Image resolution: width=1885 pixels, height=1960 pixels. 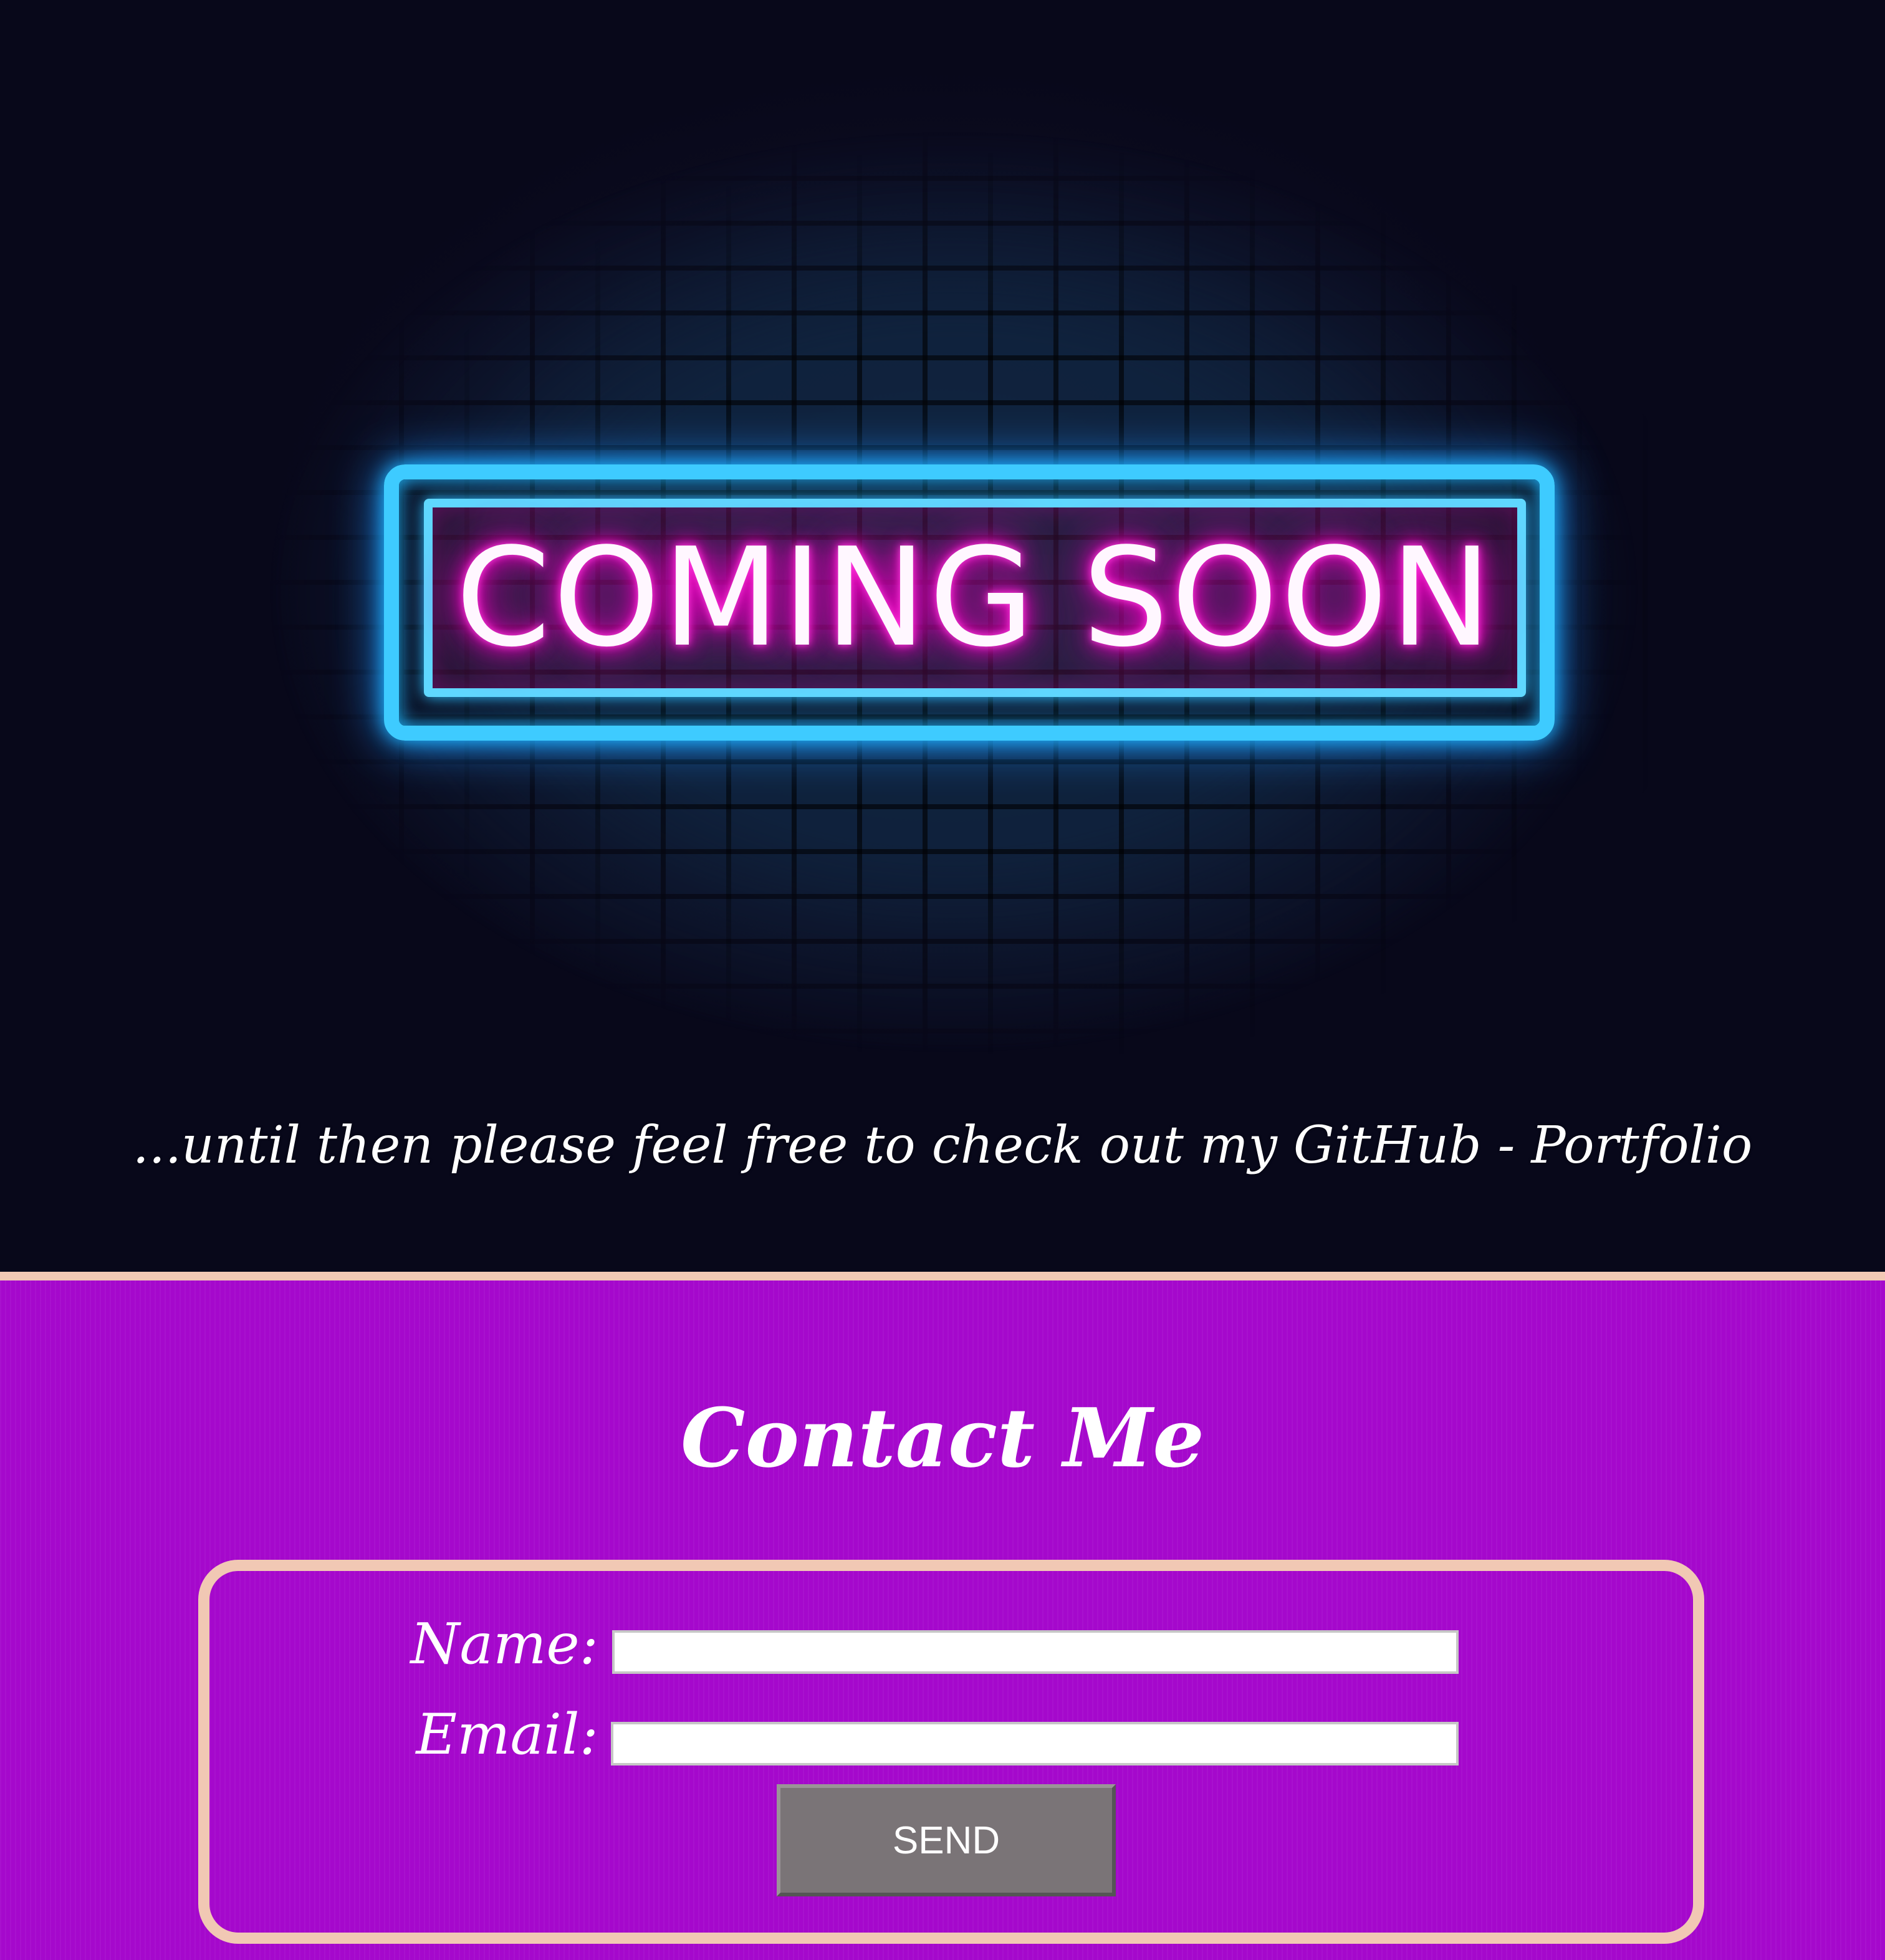 I want to click on name-label: Name:, so click(x=504, y=1644).